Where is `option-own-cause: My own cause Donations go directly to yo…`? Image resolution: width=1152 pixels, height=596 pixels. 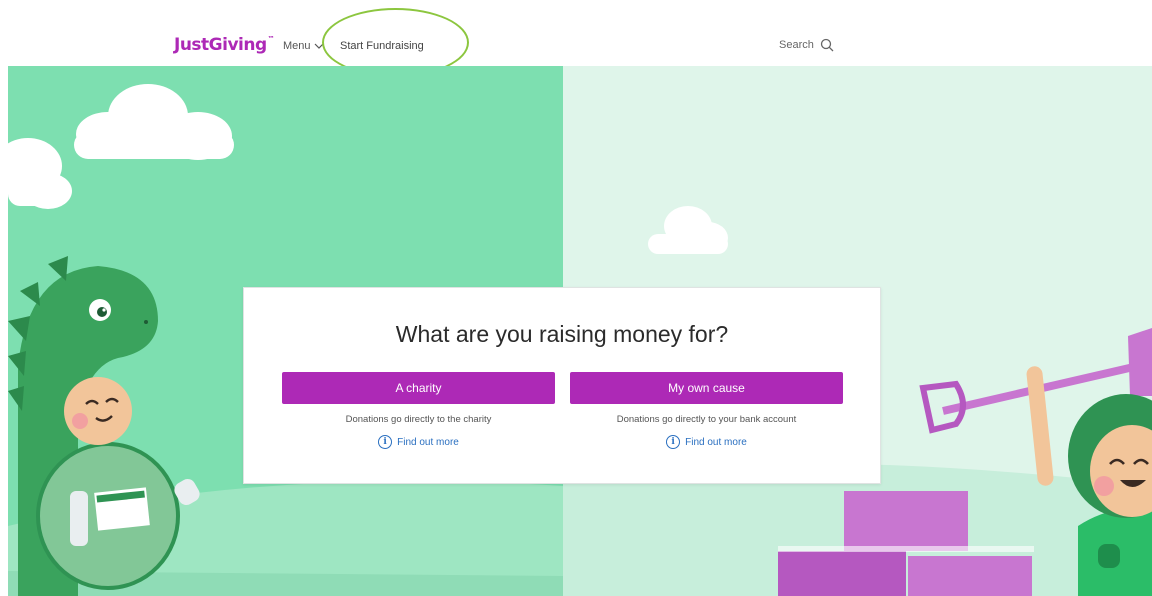 option-own-cause: My own cause Donations go directly to yo… is located at coordinates (706, 410).